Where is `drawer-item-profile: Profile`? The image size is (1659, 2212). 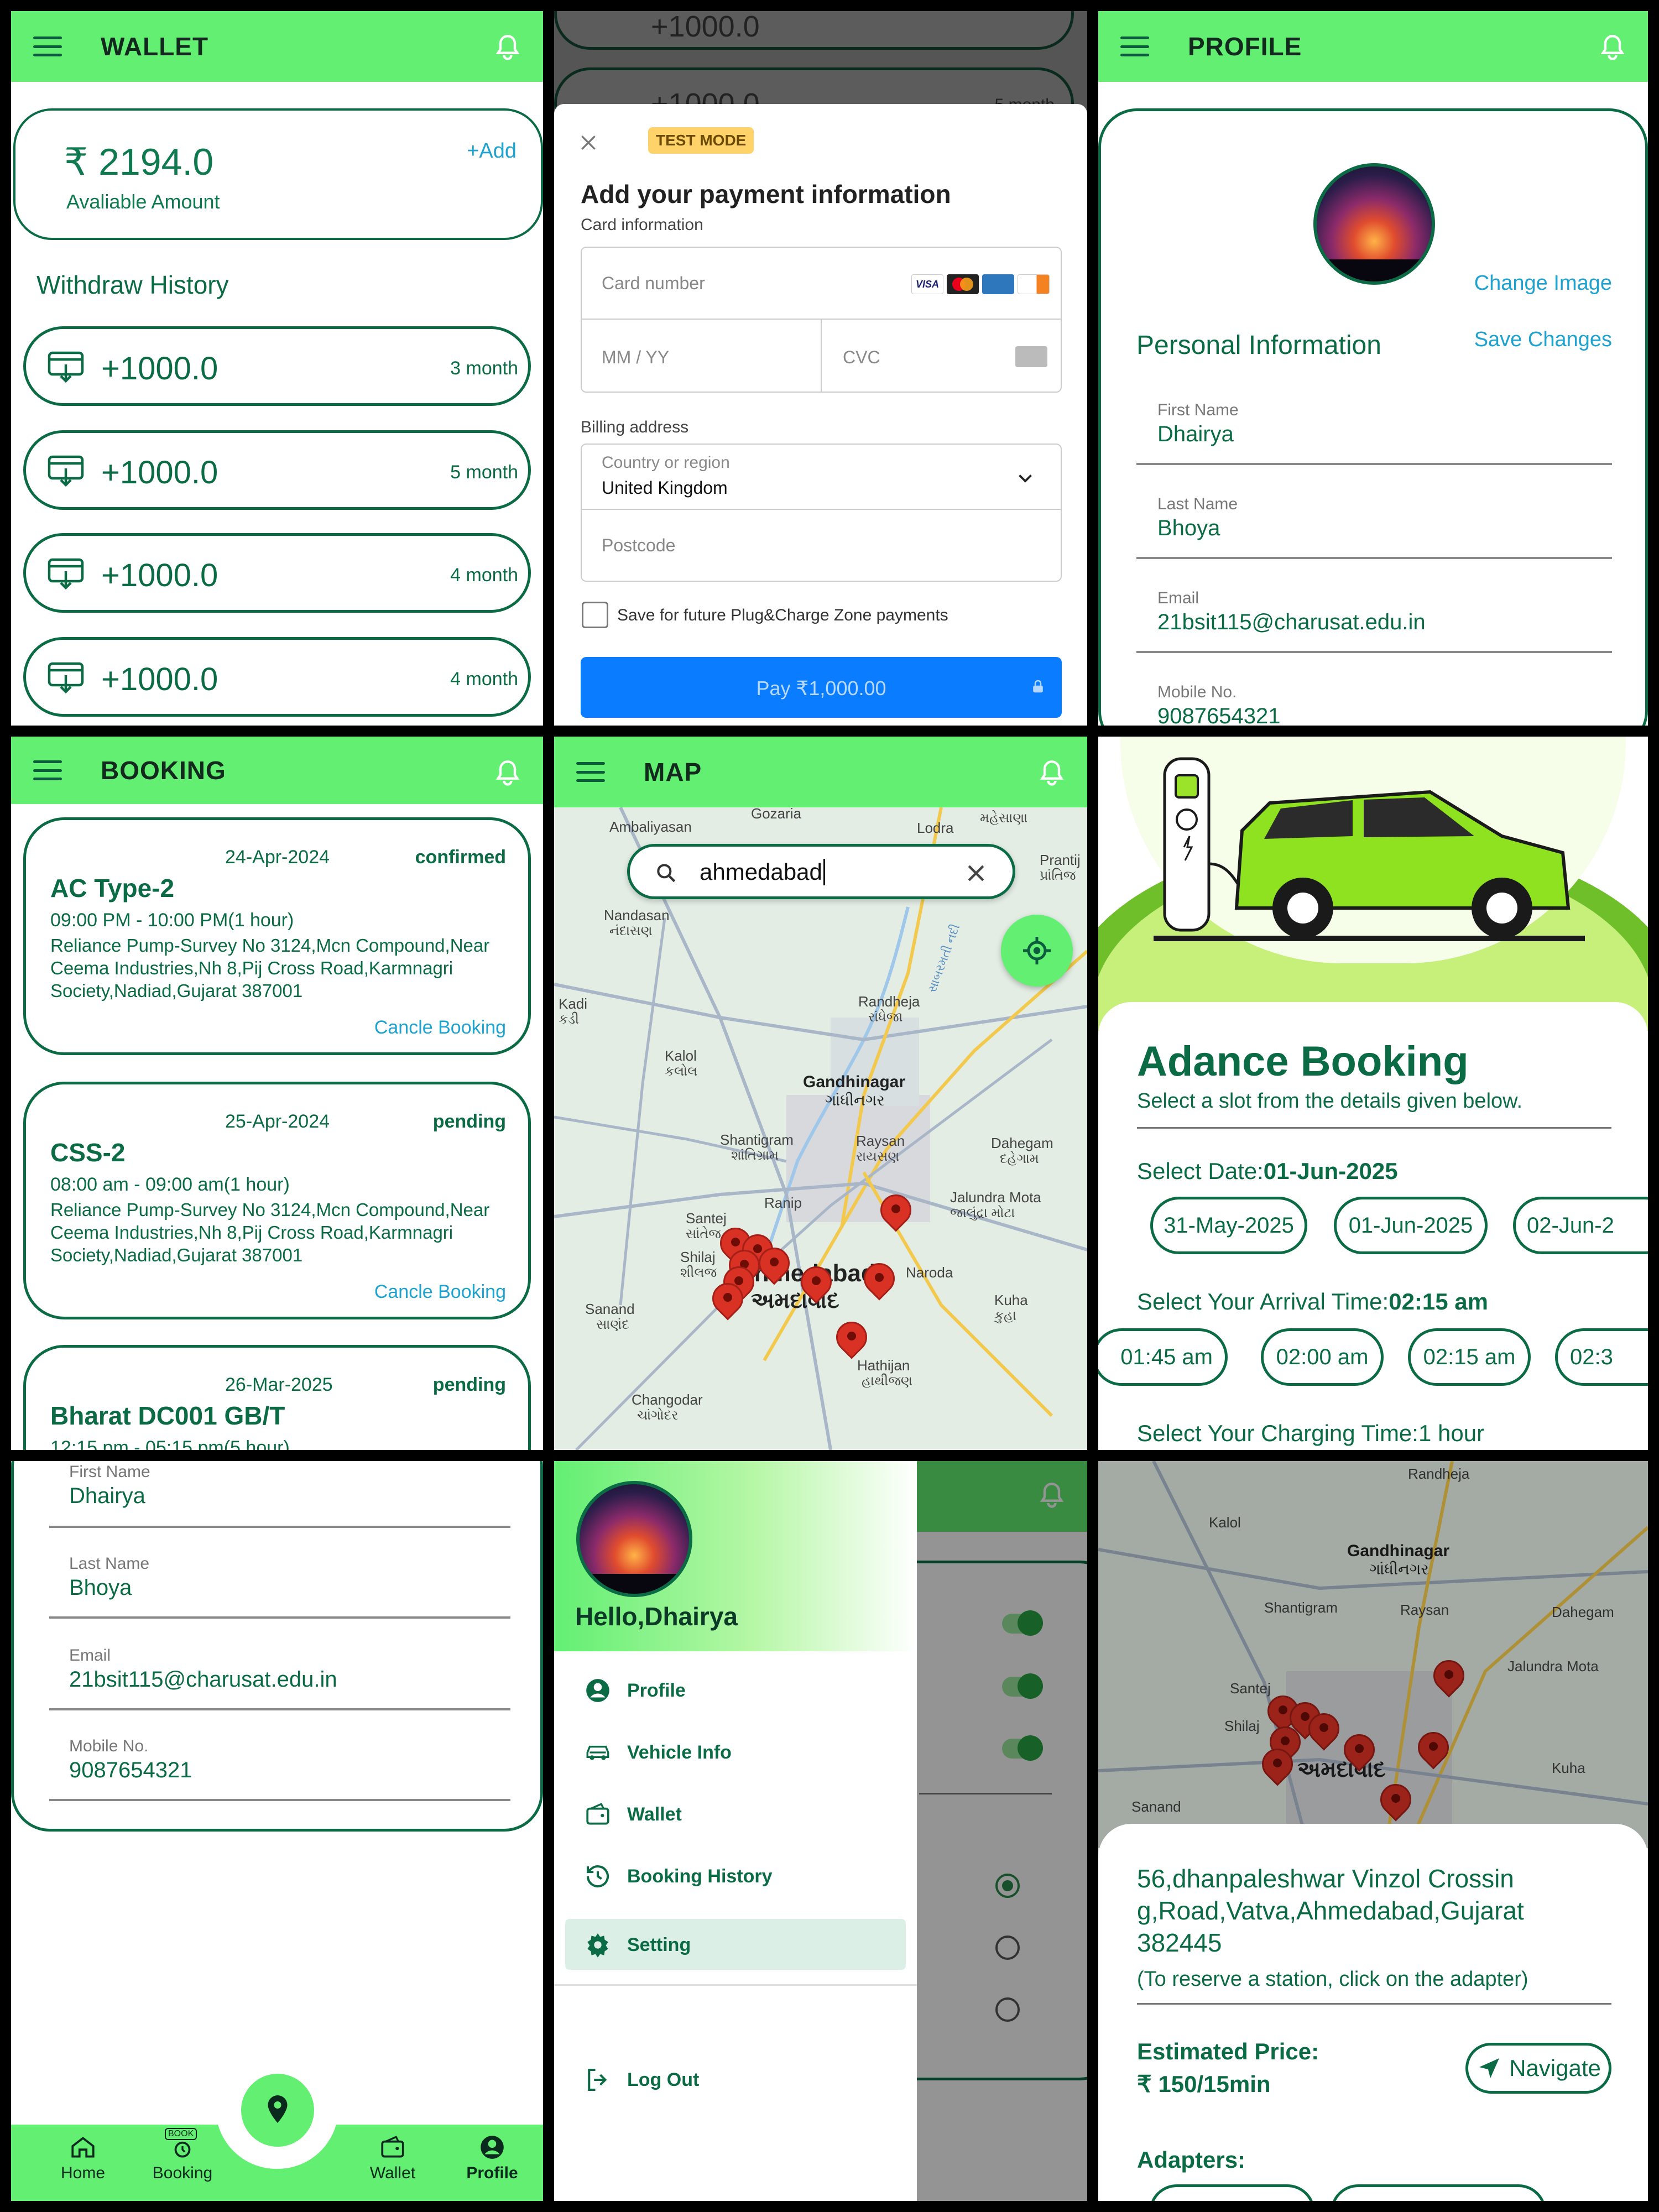 drawer-item-profile: Profile is located at coordinates (735, 1690).